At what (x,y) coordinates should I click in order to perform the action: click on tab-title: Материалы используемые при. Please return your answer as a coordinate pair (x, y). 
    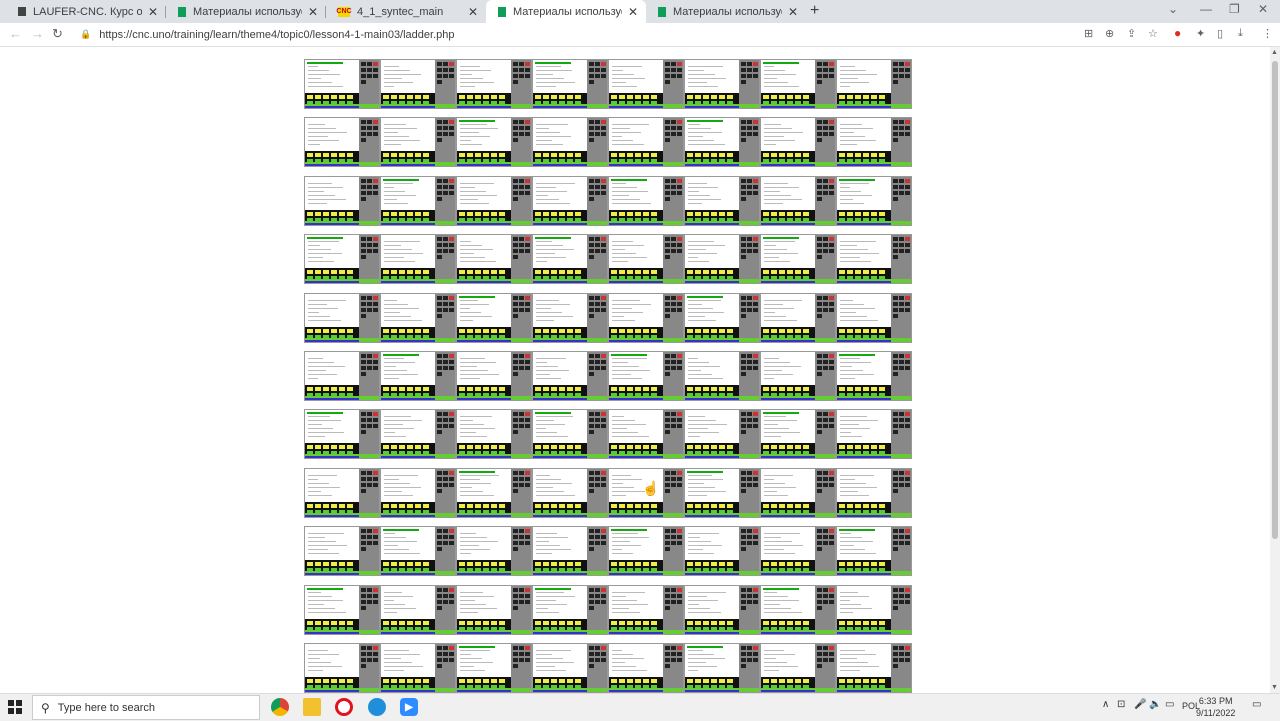
    Looking at the image, I should click on (247, 11).